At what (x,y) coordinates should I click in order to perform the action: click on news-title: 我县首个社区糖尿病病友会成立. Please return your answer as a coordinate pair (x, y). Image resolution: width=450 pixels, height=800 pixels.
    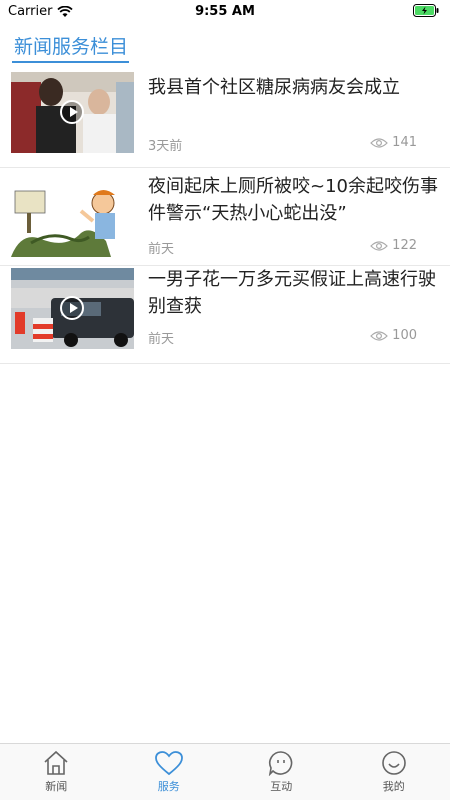
    Looking at the image, I should click on (293, 87).